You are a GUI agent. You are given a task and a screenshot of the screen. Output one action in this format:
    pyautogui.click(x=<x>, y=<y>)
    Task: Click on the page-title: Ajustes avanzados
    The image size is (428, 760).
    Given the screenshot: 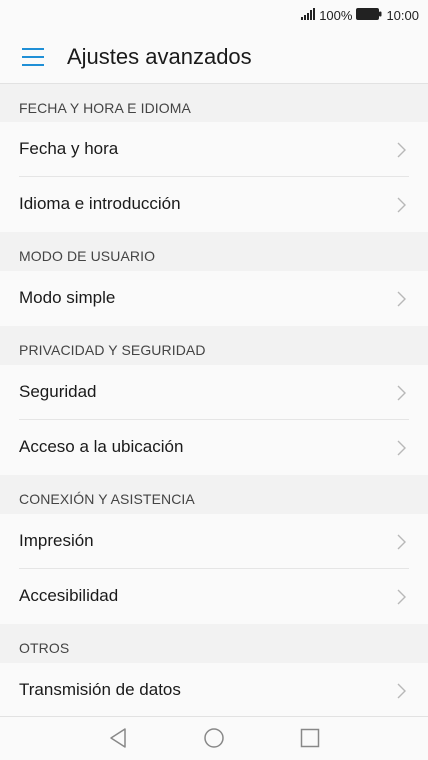 What is the action you would take?
    pyautogui.click(x=159, y=56)
    